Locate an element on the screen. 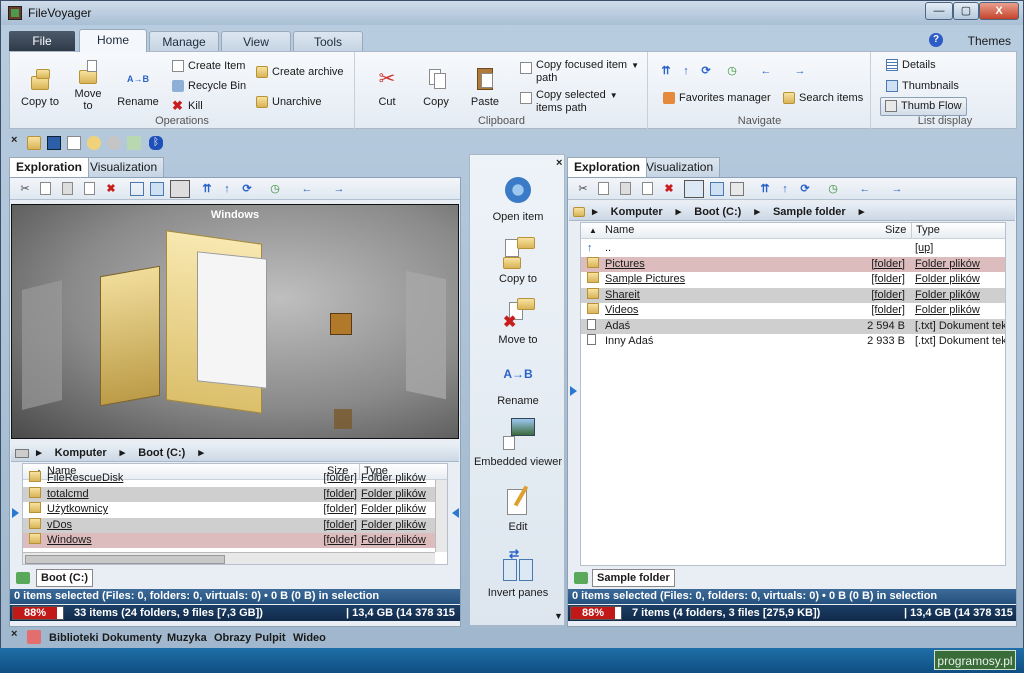 This screenshot has width=1024, height=673. history-icon: ◷ is located at coordinates (833, 189).